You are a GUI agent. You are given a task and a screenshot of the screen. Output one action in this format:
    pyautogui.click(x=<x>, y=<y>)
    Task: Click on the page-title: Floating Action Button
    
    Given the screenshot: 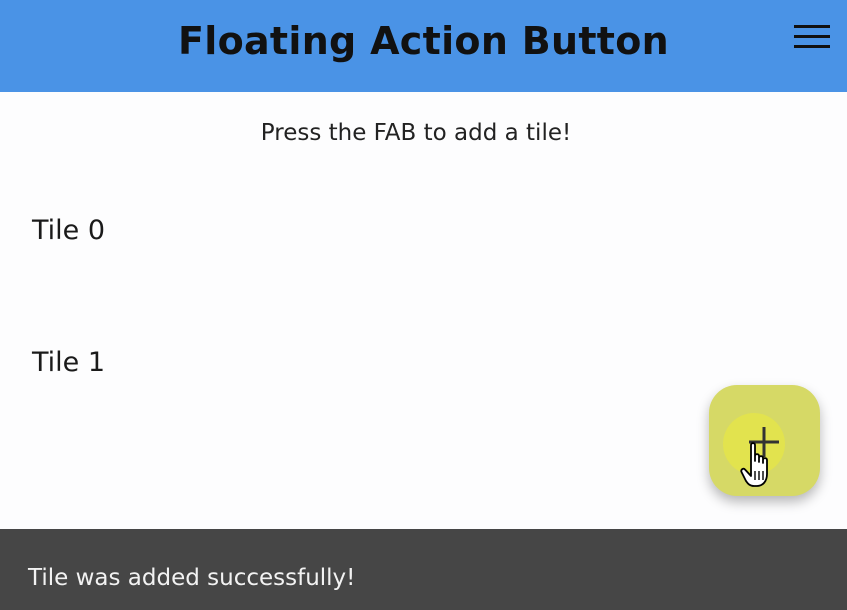 What is the action you would take?
    pyautogui.click(x=423, y=41)
    